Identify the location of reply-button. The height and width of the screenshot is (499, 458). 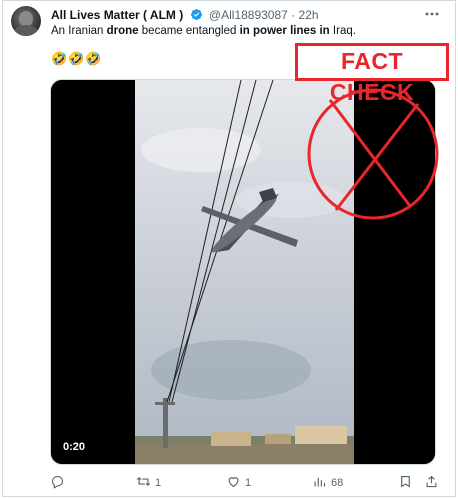
(59, 483).